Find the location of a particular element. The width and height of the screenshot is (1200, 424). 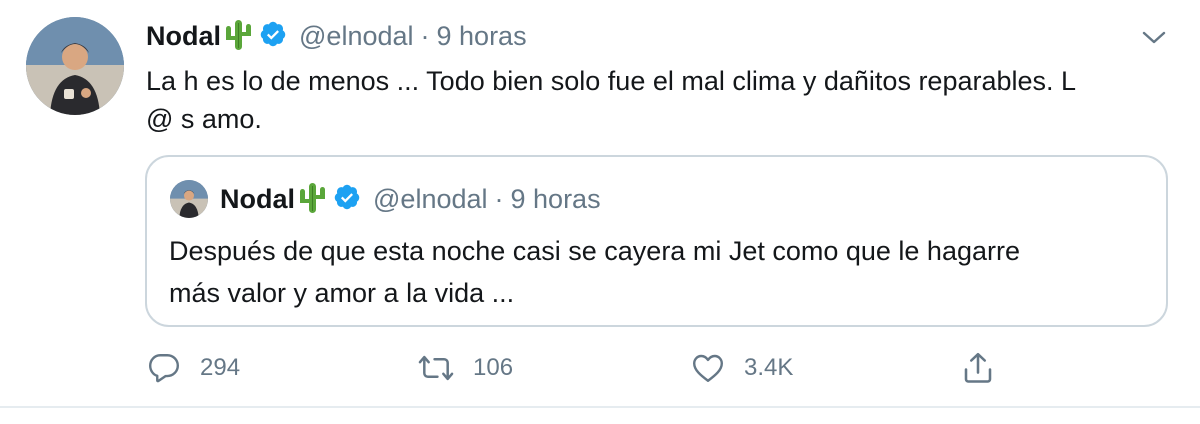

heart-icon is located at coordinates (708, 368).